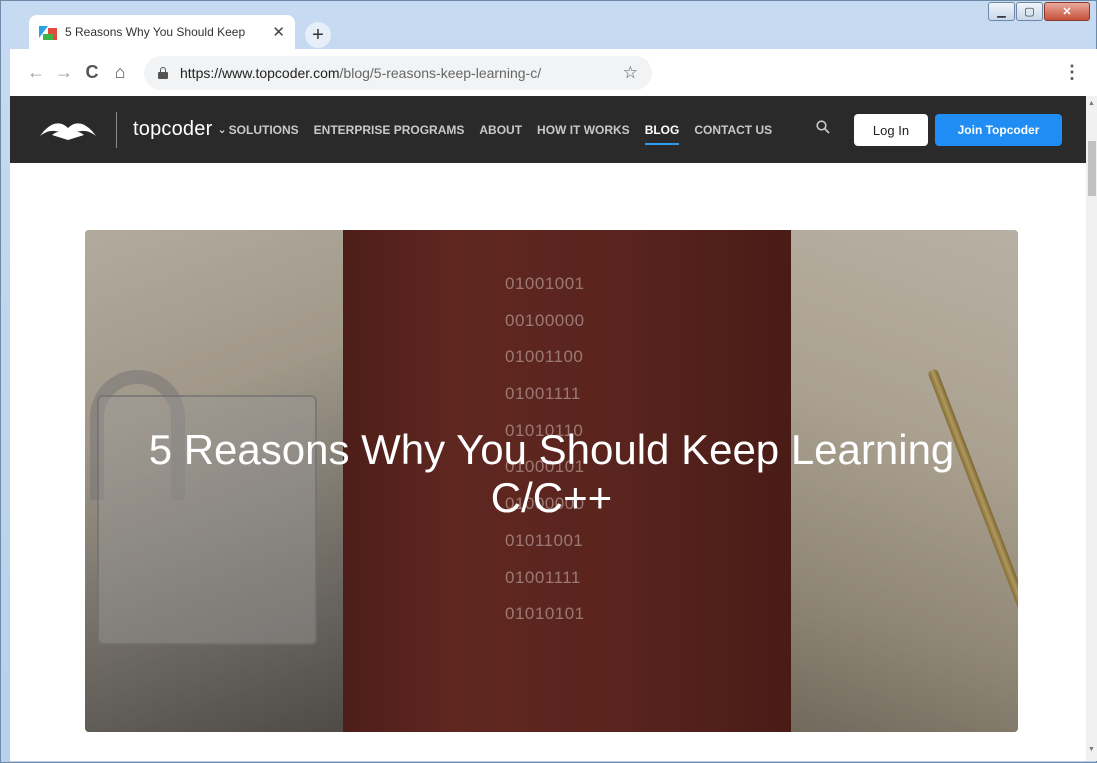 The height and width of the screenshot is (763, 1097). I want to click on restore-button: ▢, so click(1029, 11).